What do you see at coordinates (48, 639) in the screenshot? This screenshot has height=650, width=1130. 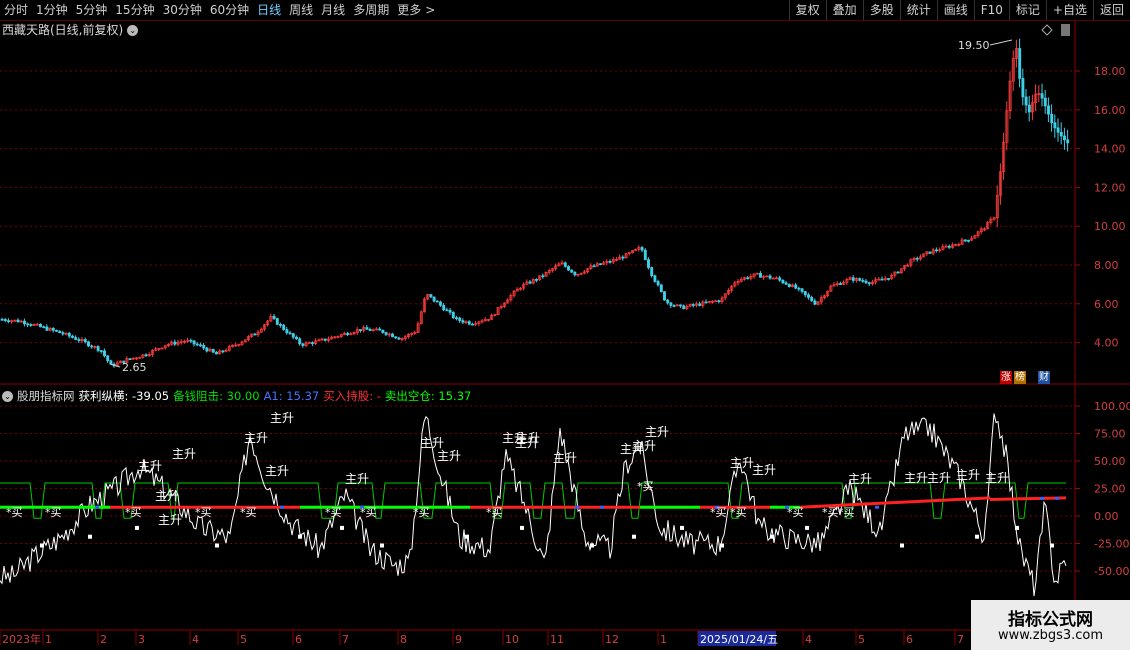 I see `date-label: 1` at bounding box center [48, 639].